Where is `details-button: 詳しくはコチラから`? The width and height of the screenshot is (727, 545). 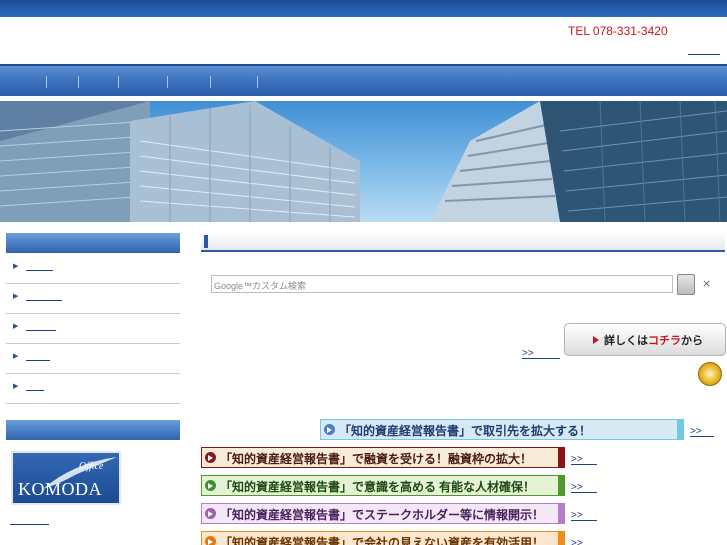
details-button: 詳しくはコチラから is located at coordinates (645, 339).